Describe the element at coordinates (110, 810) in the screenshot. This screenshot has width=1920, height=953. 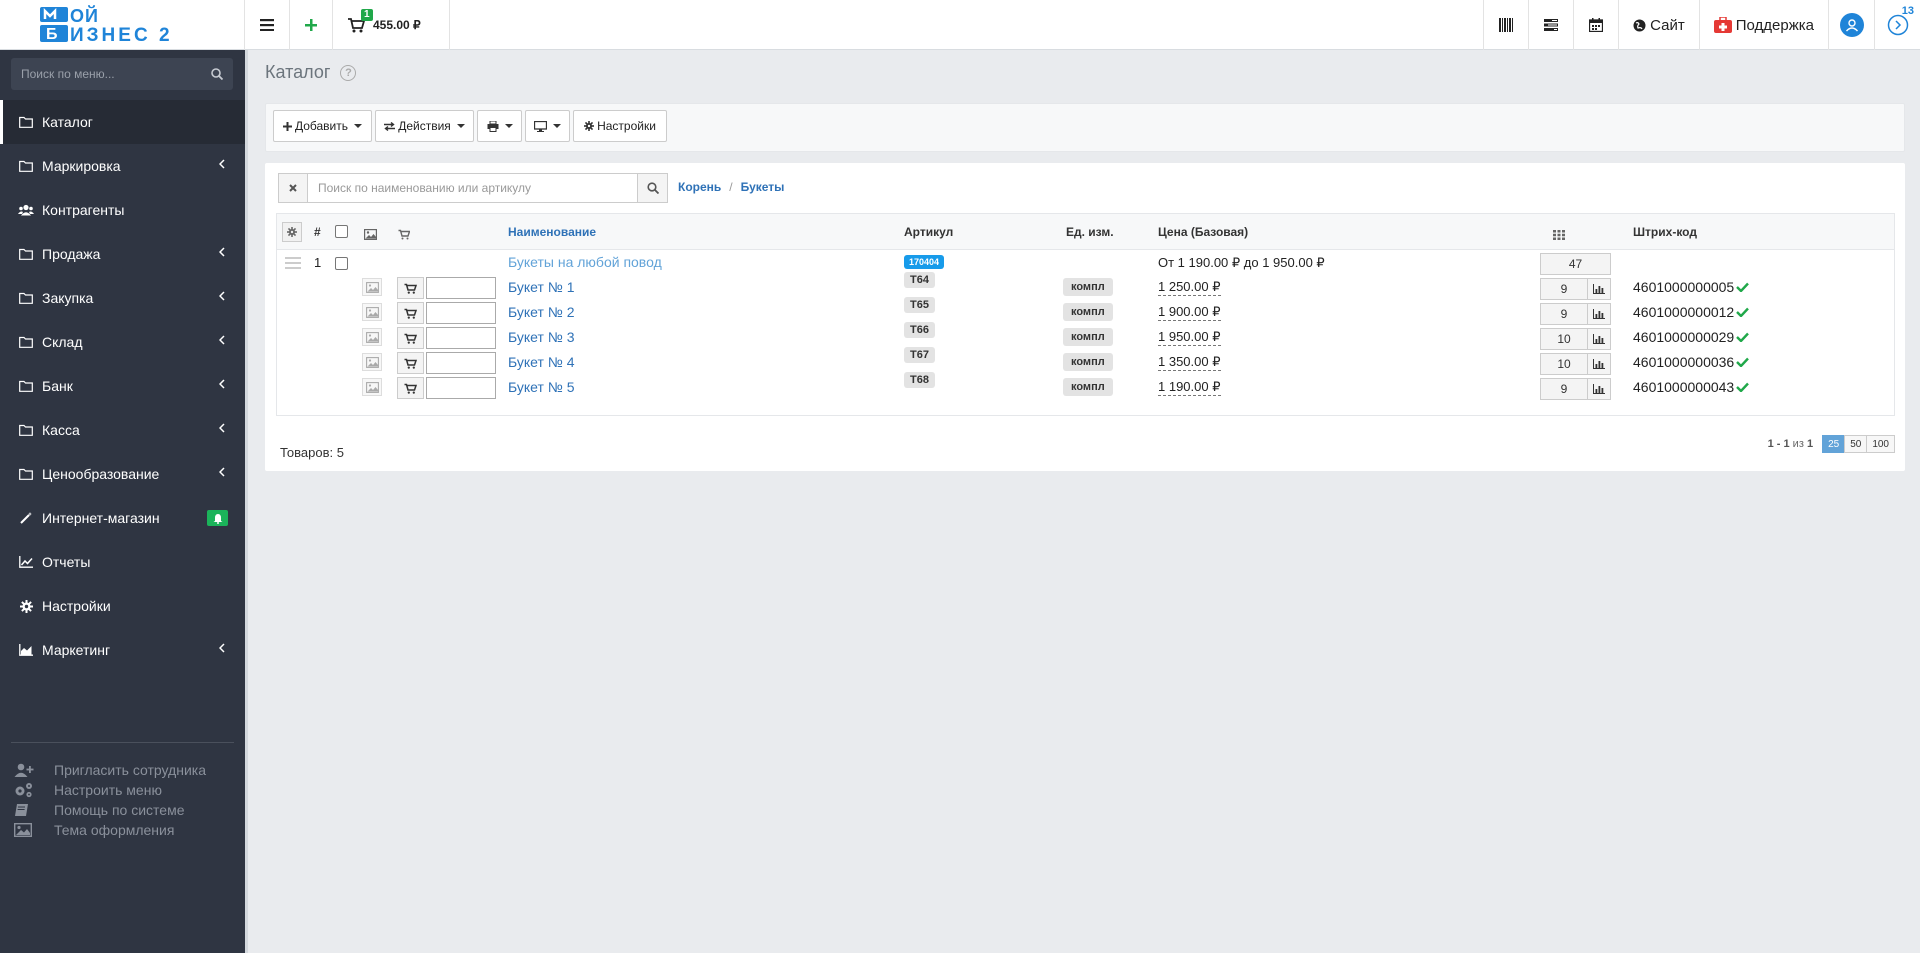
I see `system-help-link: Помощь по системе` at that location.